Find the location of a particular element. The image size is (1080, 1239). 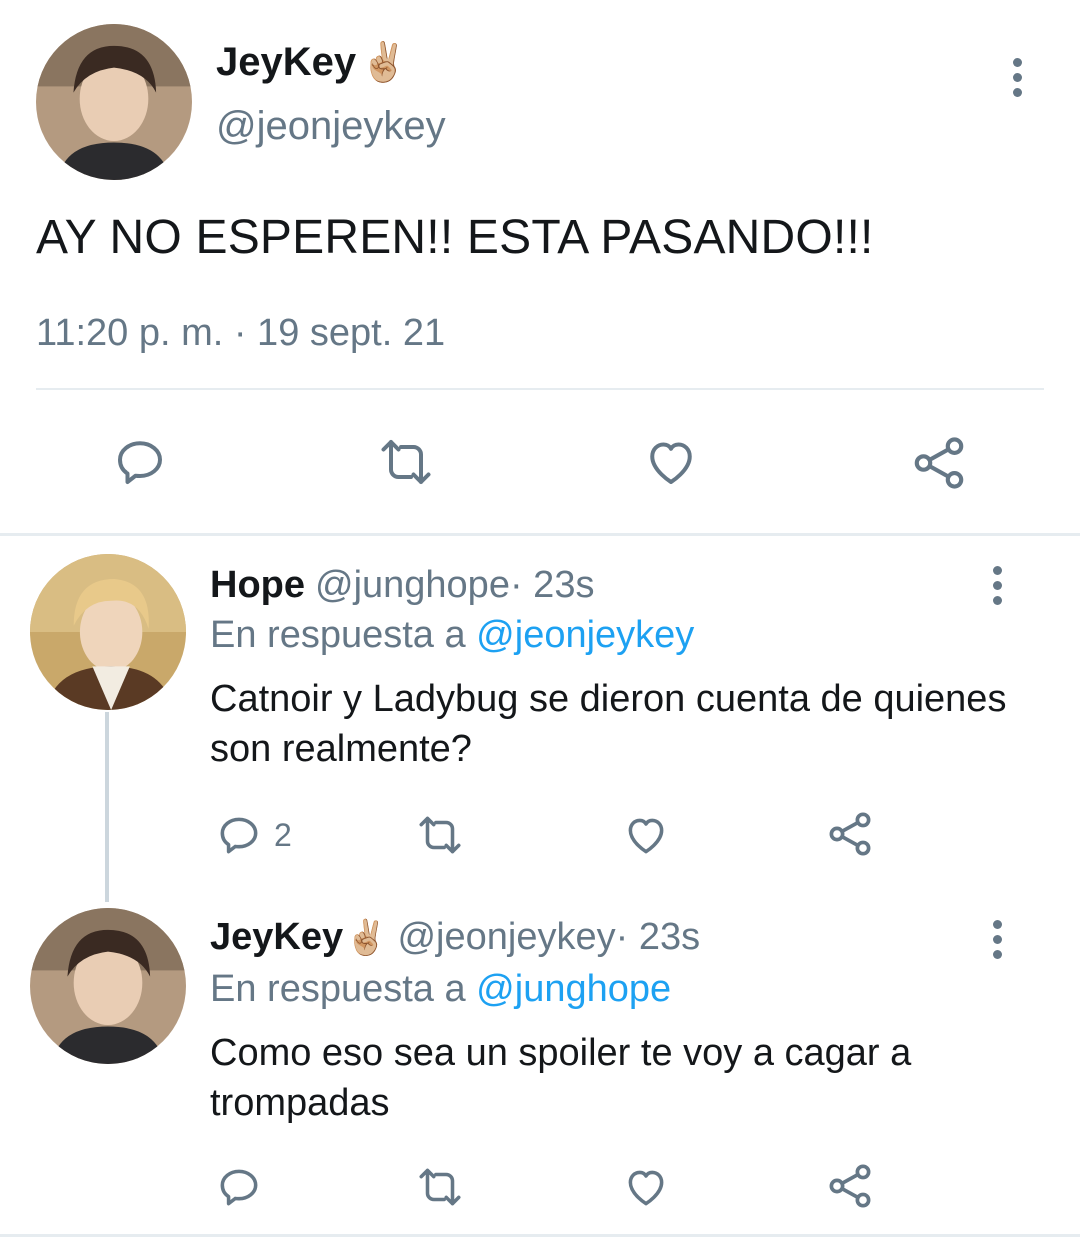

reply-button: 2 is located at coordinates (253, 835).